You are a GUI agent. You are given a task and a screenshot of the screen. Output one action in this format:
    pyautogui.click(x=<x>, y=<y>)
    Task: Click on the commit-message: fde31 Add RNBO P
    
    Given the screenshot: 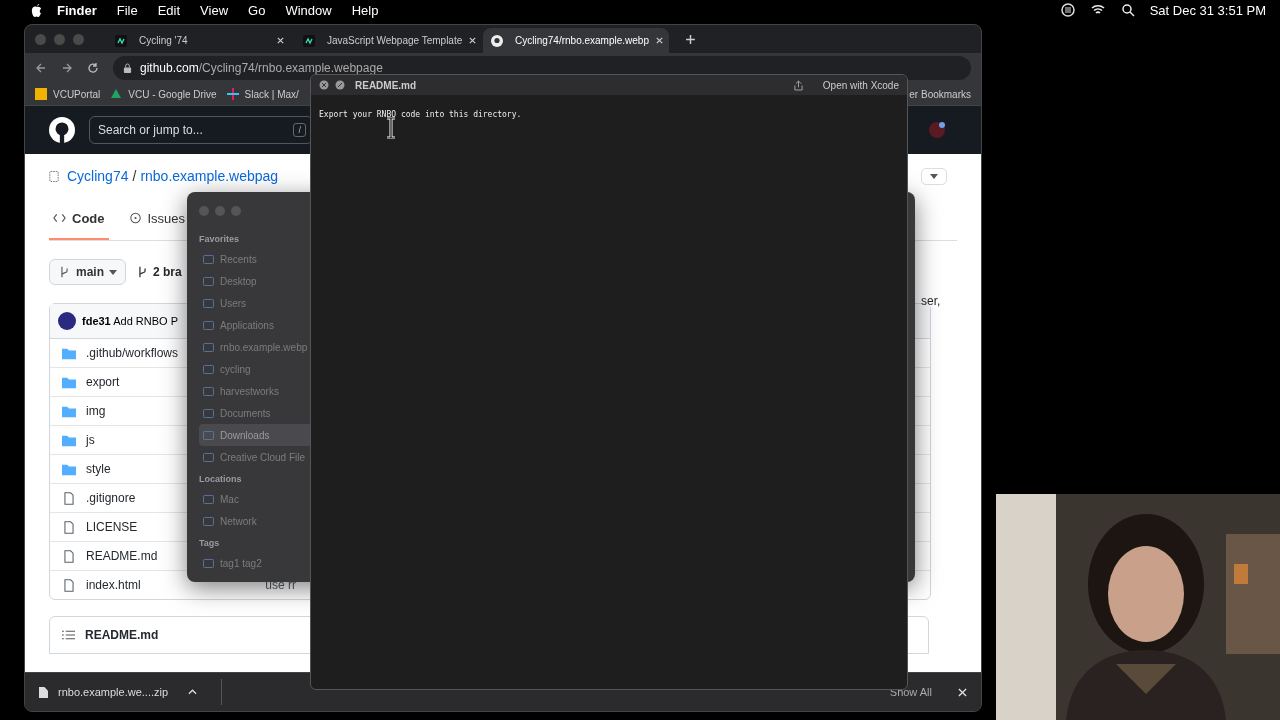 What is the action you would take?
    pyautogui.click(x=130, y=321)
    